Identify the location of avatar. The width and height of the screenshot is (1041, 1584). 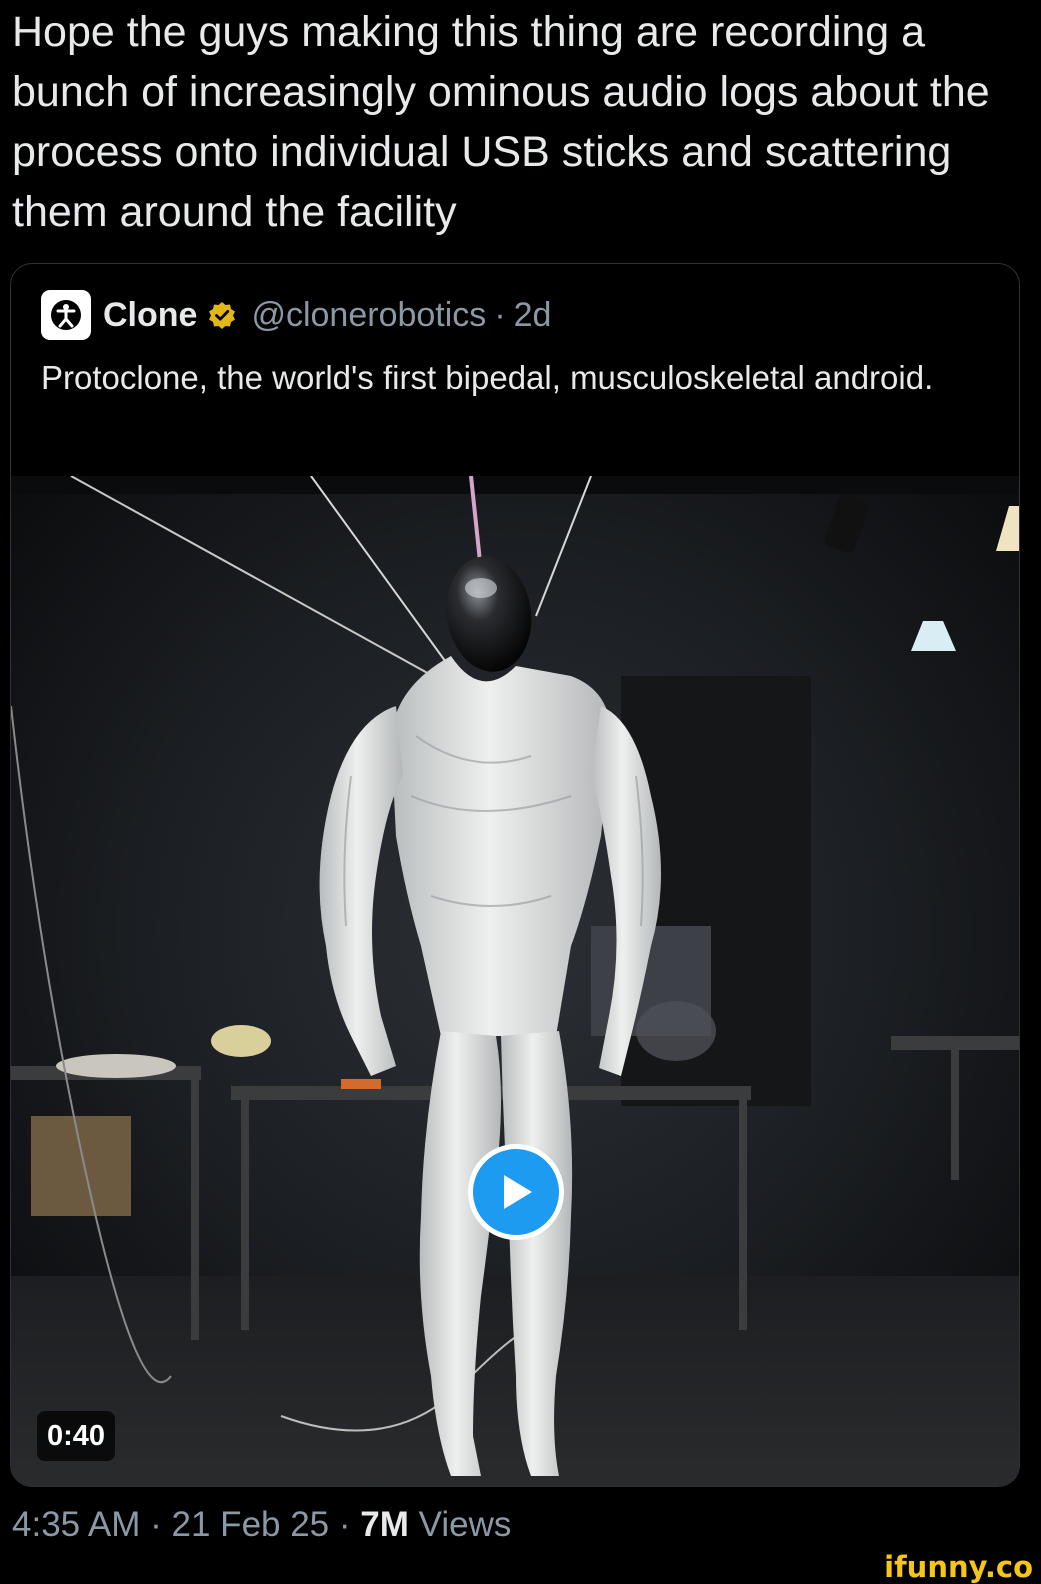
(66, 315).